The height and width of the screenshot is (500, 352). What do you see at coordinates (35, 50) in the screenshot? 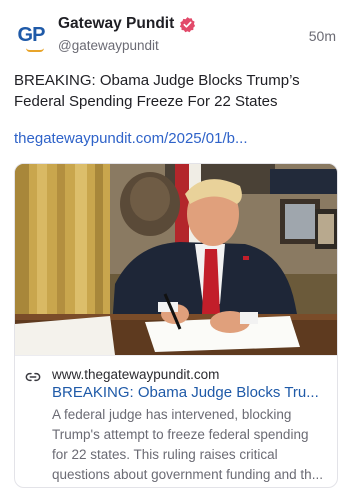
I see `avatar-swoosh` at bounding box center [35, 50].